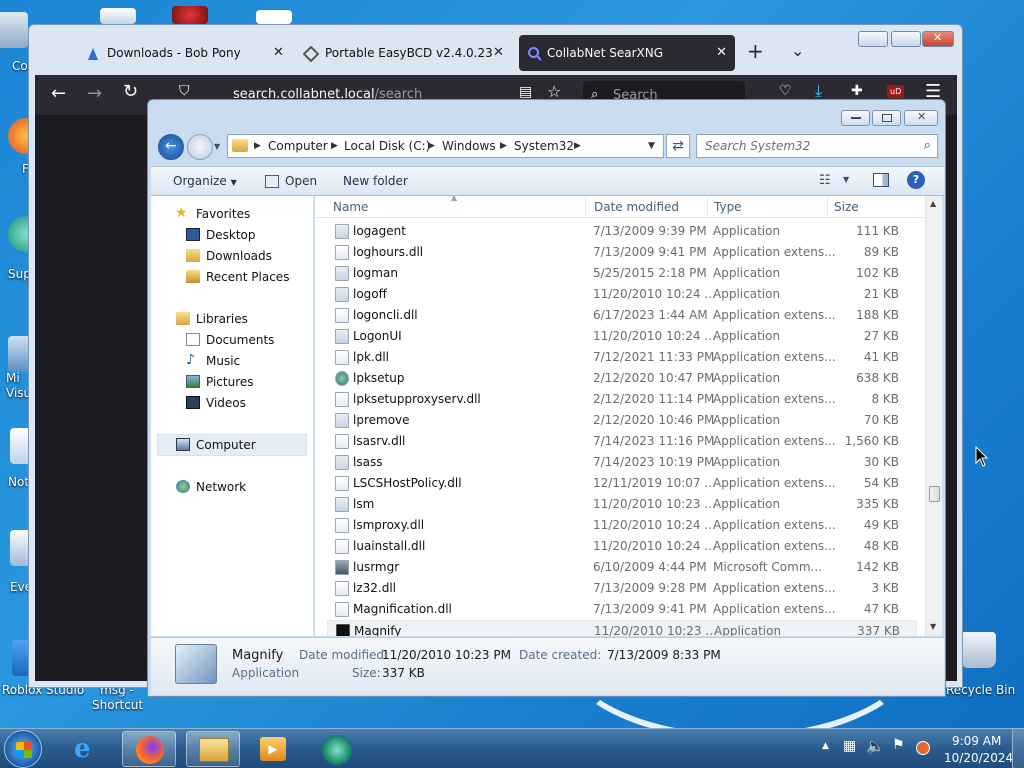  I want to click on scroll-thumb, so click(934, 494).